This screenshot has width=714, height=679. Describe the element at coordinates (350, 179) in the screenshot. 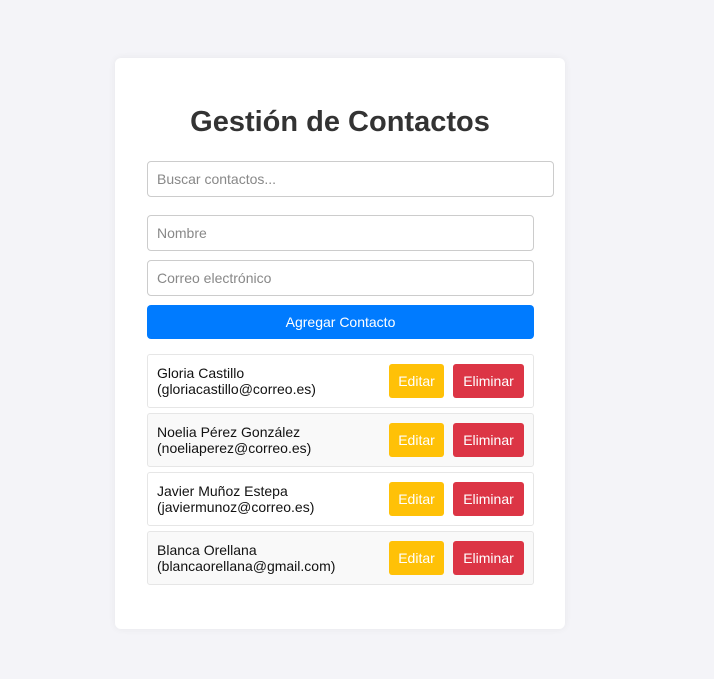

I see `search-input` at that location.